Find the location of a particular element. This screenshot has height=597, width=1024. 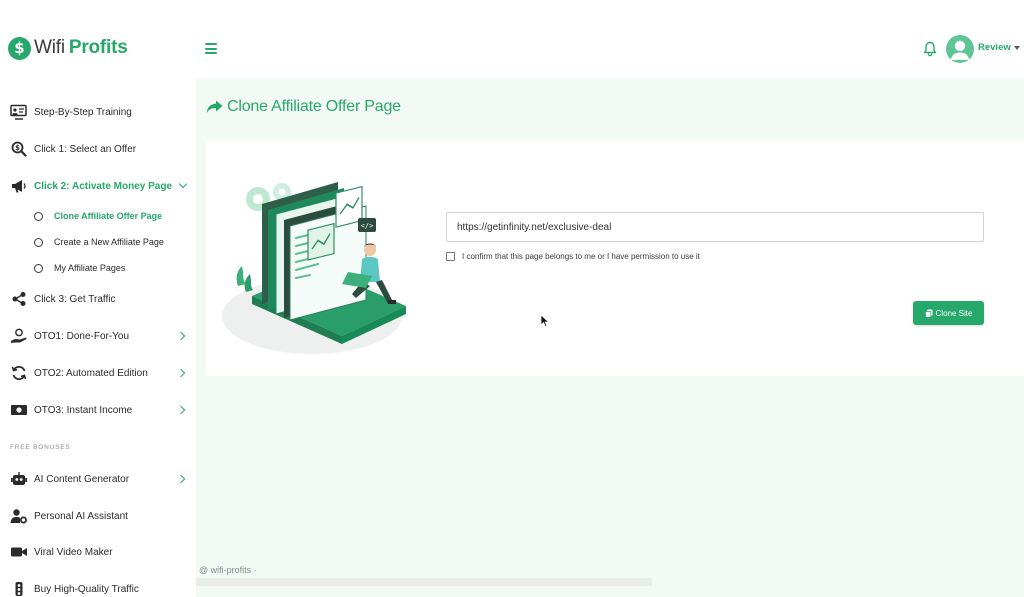

url-input is located at coordinates (715, 227).